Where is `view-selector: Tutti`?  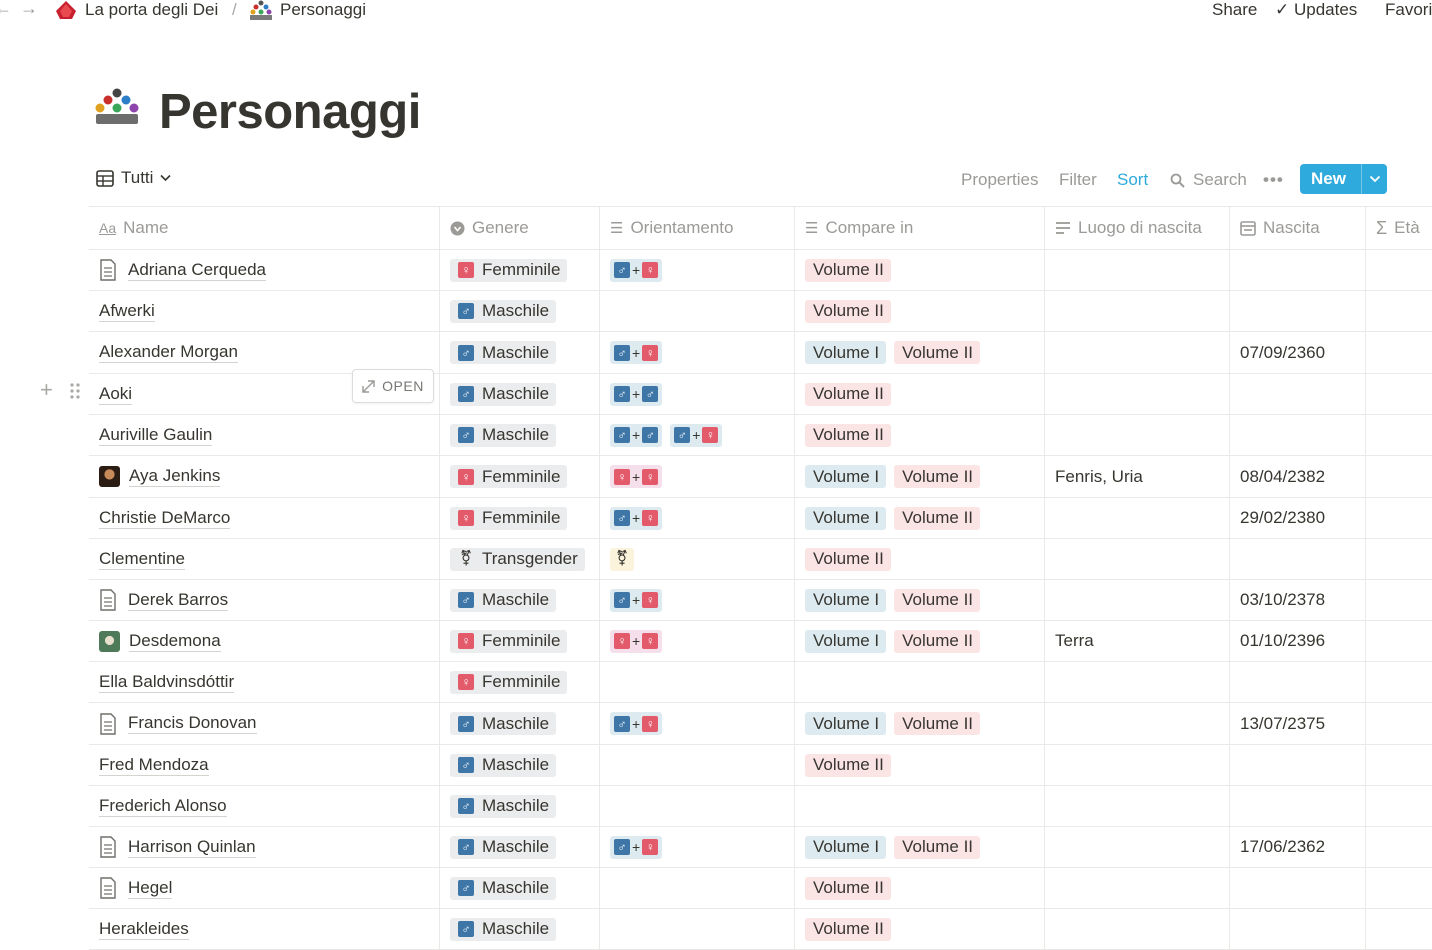 view-selector: Tutti is located at coordinates (134, 178).